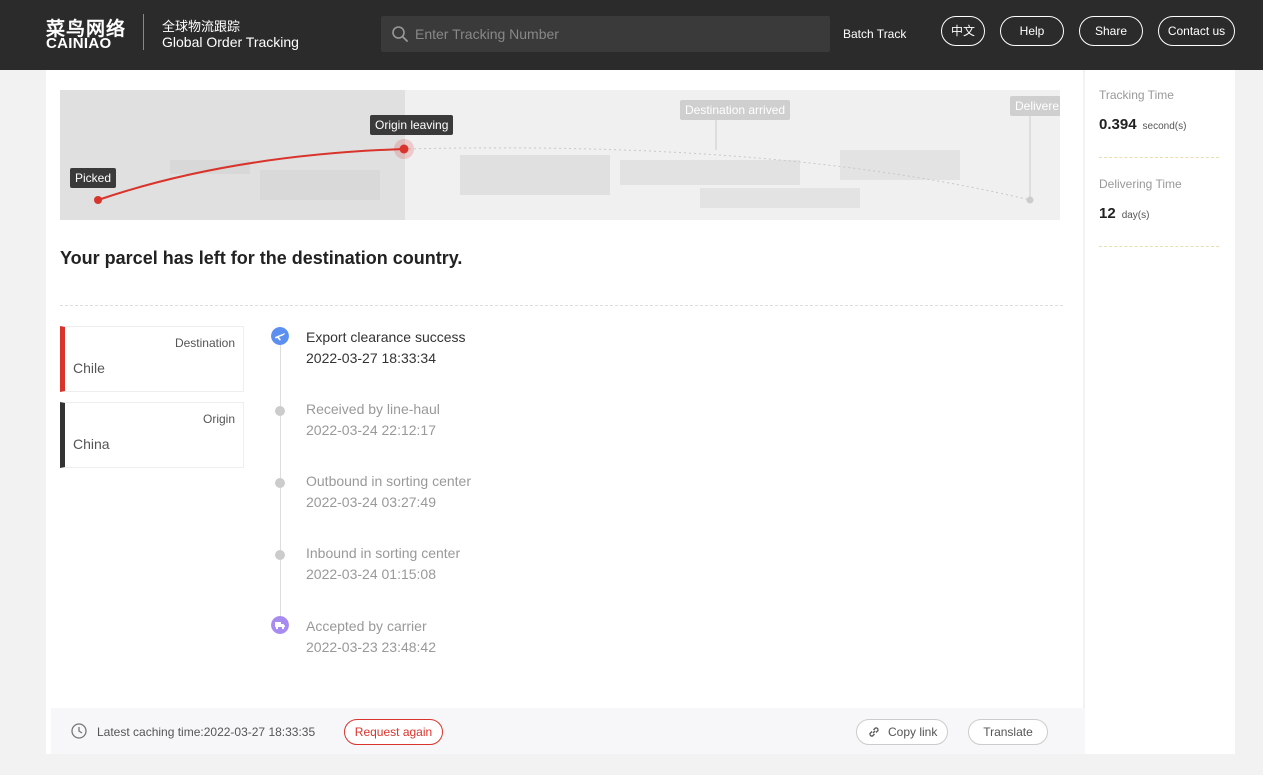  I want to click on link-icon, so click(874, 732).